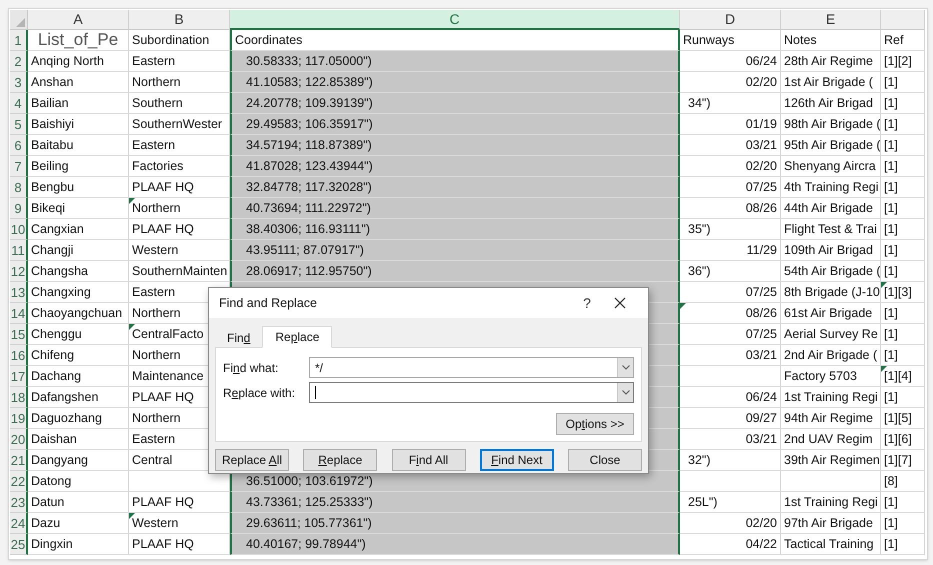  Describe the element at coordinates (78, 460) in the screenshot. I see `table-cell: Dangyang` at that location.